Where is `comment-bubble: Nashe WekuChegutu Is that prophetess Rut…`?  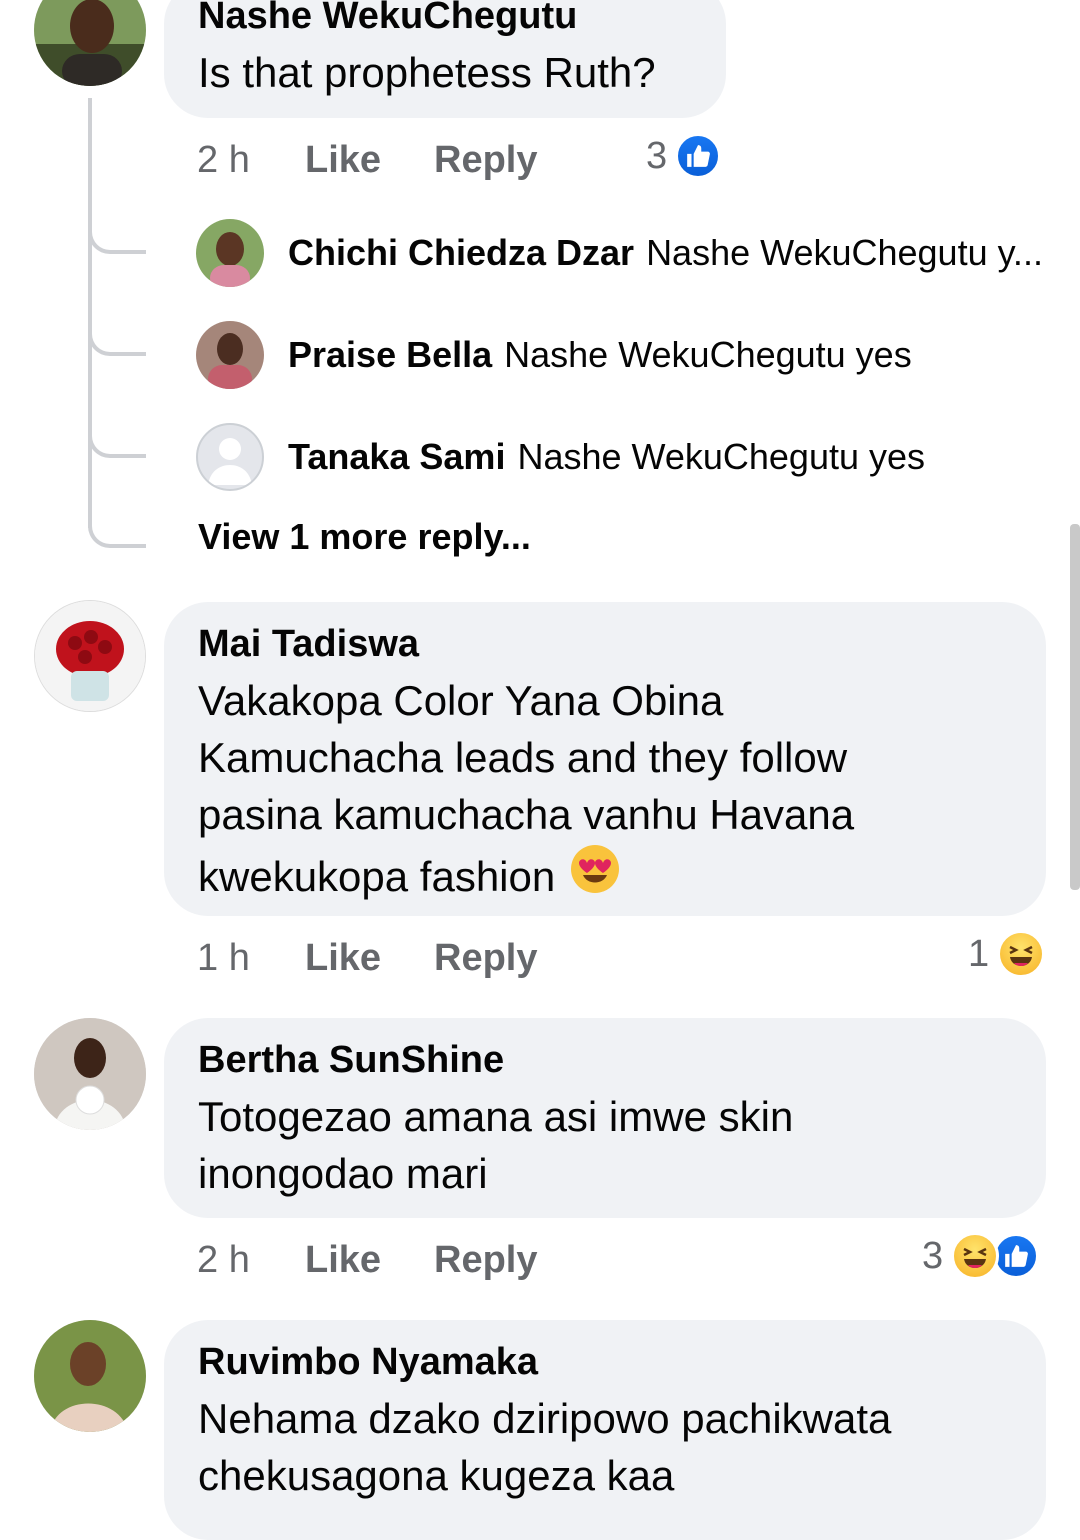 comment-bubble: Nashe WekuChegutu Is that prophetess Rut… is located at coordinates (445, 59).